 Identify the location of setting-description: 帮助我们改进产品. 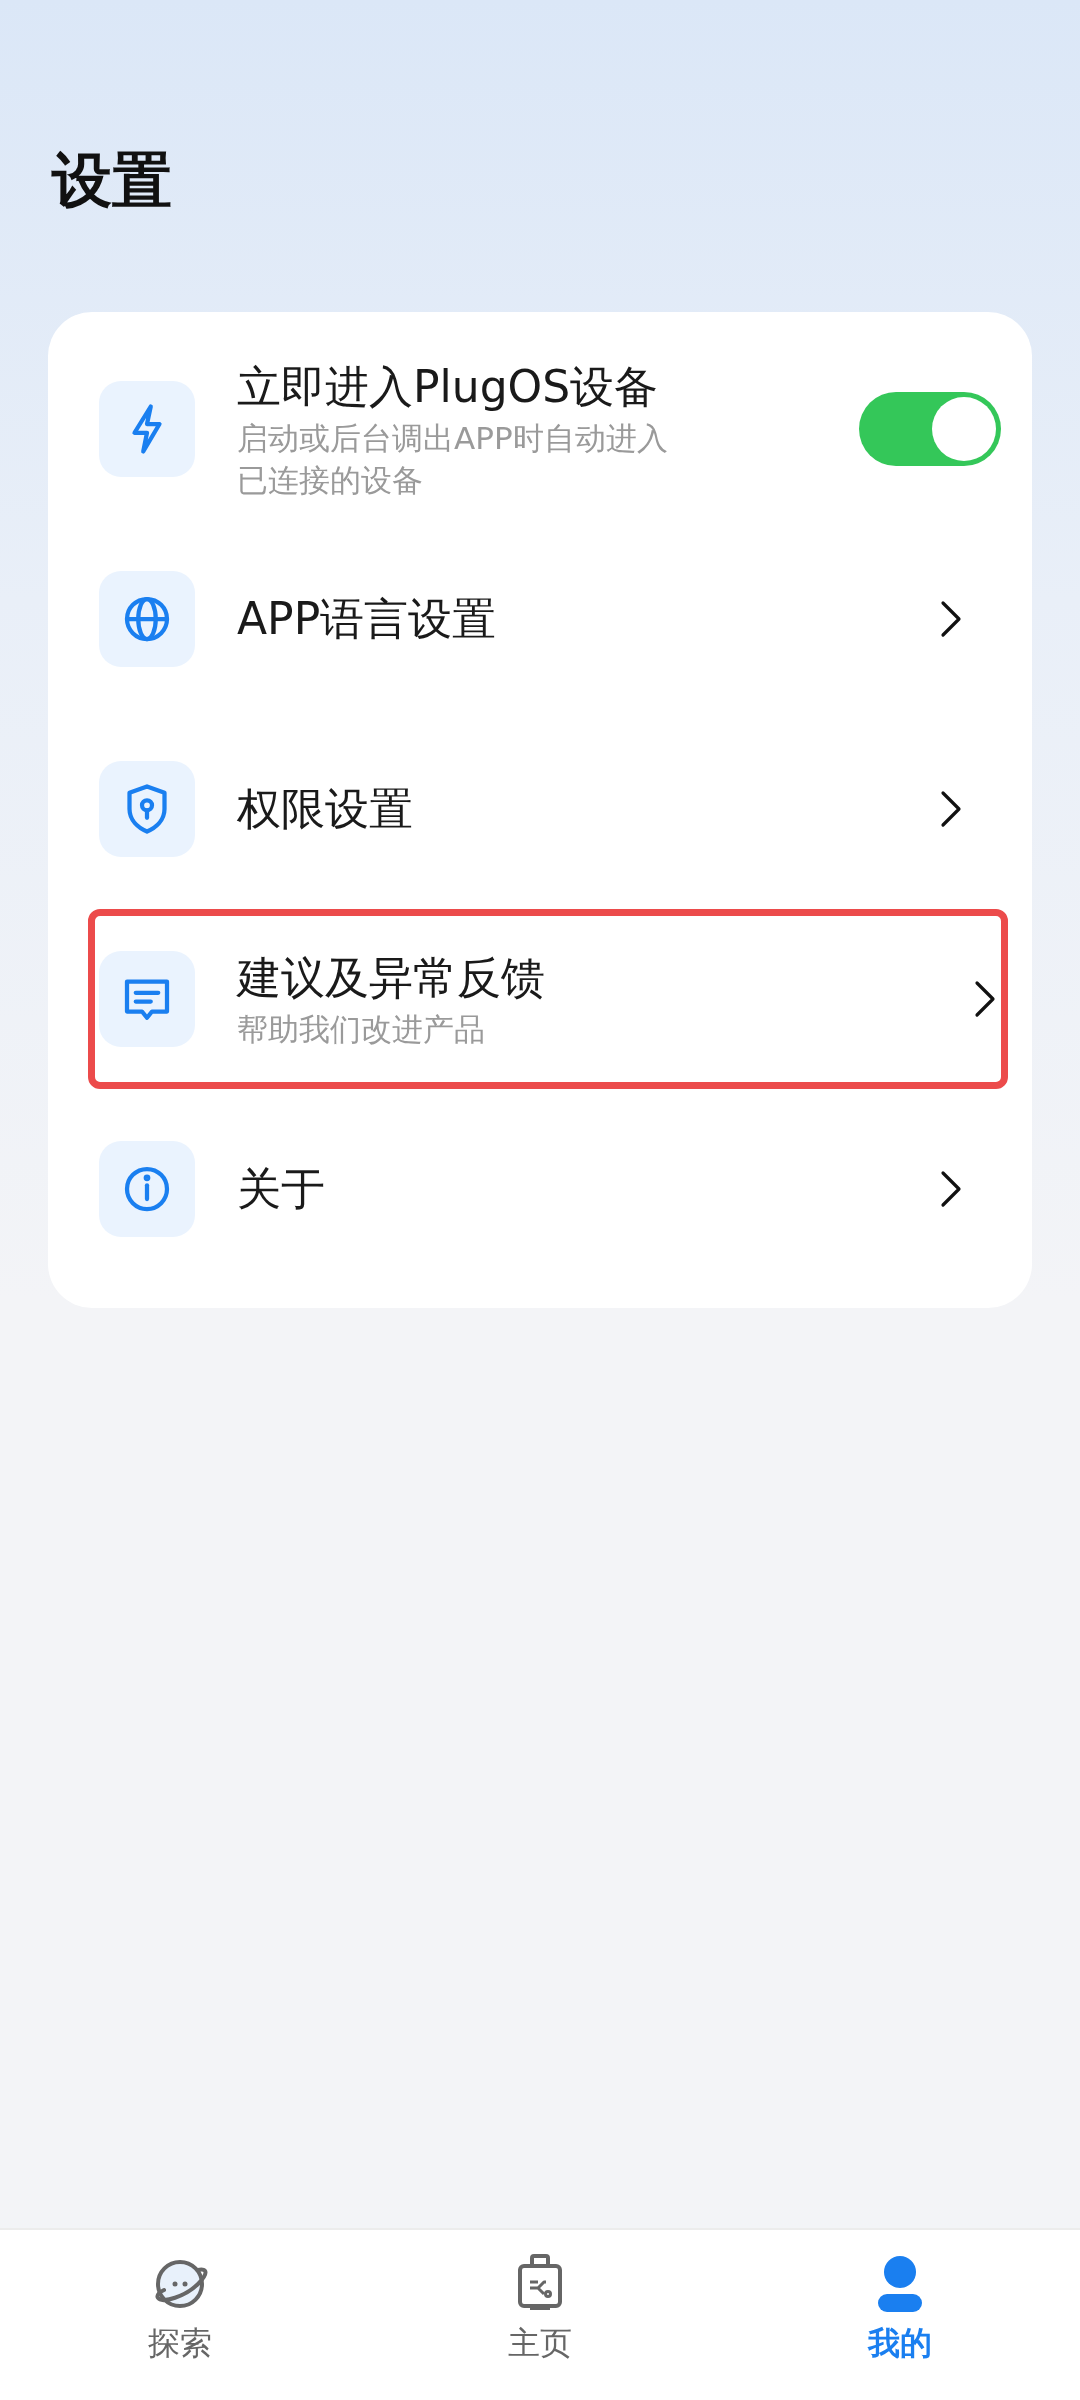
(361, 1029).